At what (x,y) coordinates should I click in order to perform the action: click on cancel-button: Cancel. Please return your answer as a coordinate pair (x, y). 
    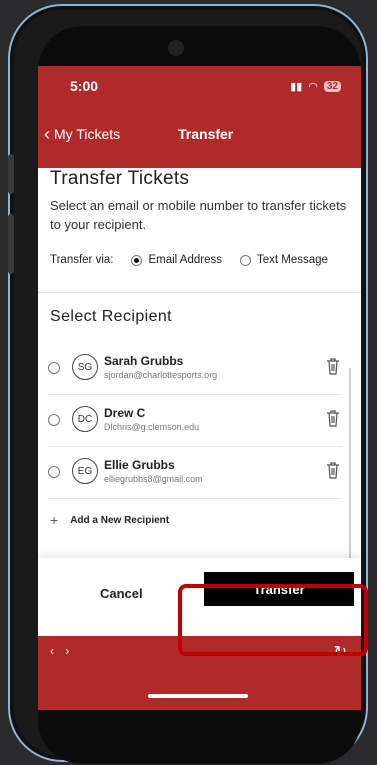
    Looking at the image, I should click on (121, 593).